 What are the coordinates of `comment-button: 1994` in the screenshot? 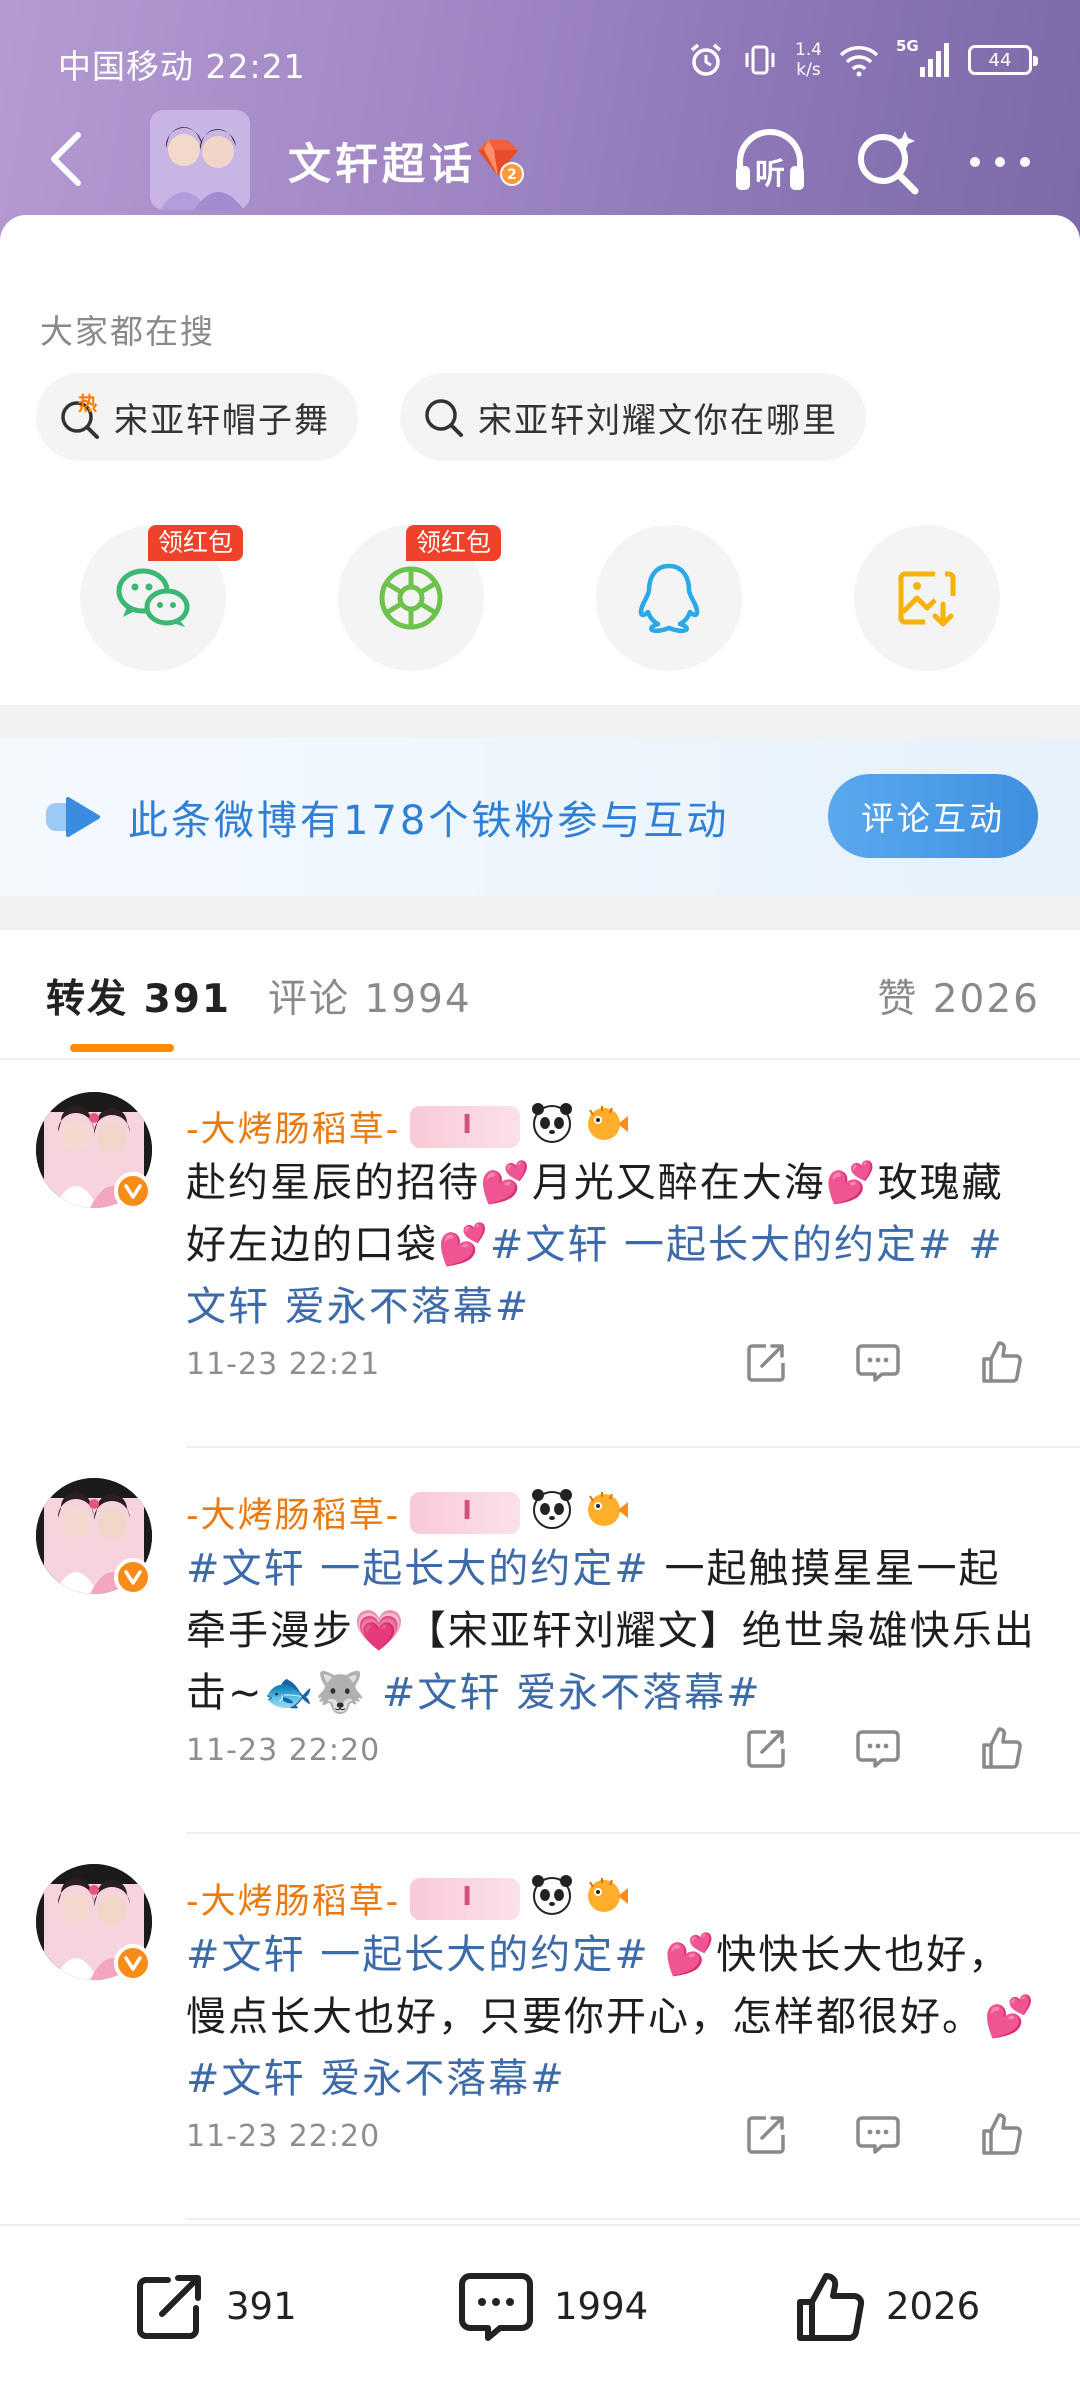 It's located at (552, 2306).